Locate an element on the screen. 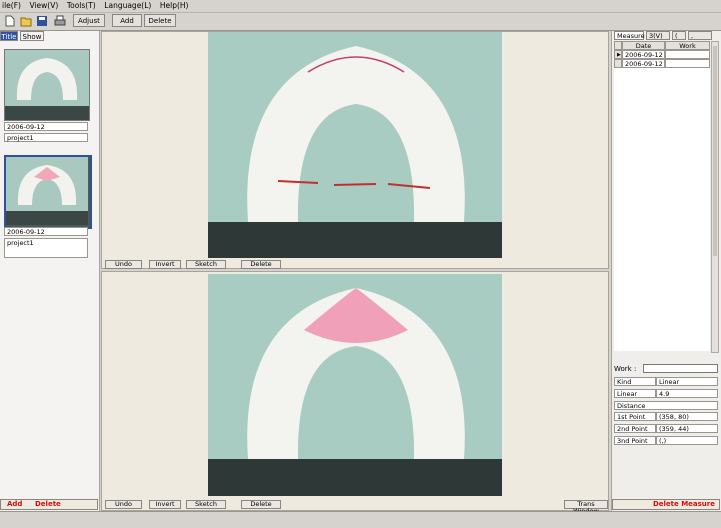 This screenshot has height=528, width=721. prop-key: 2nd Point is located at coordinates (635, 428).